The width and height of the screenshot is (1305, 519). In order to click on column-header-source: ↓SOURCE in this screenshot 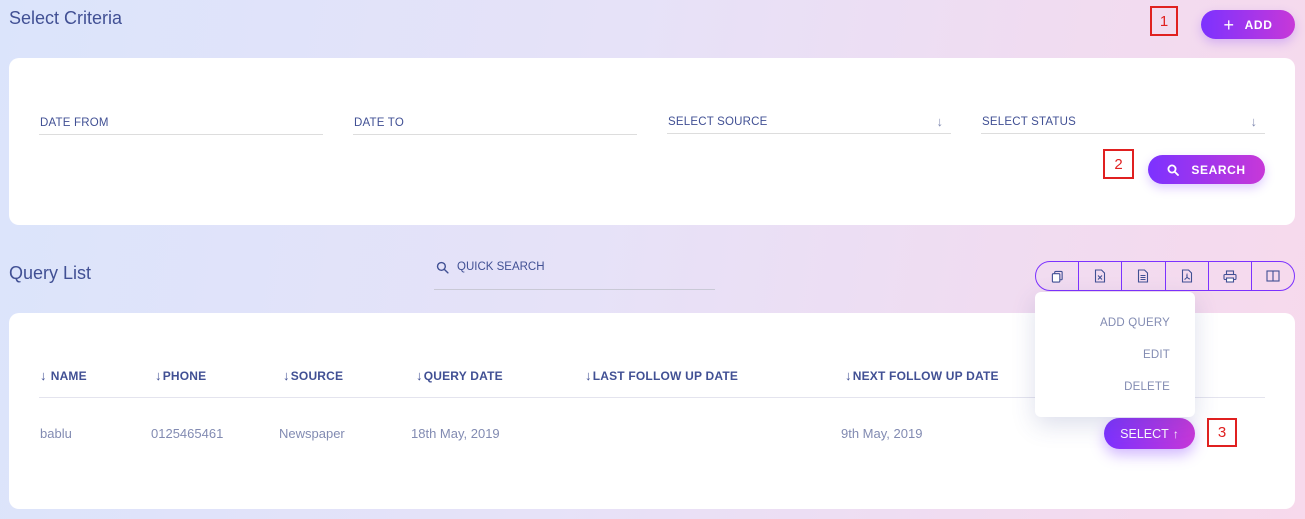, I will do `click(313, 375)`.